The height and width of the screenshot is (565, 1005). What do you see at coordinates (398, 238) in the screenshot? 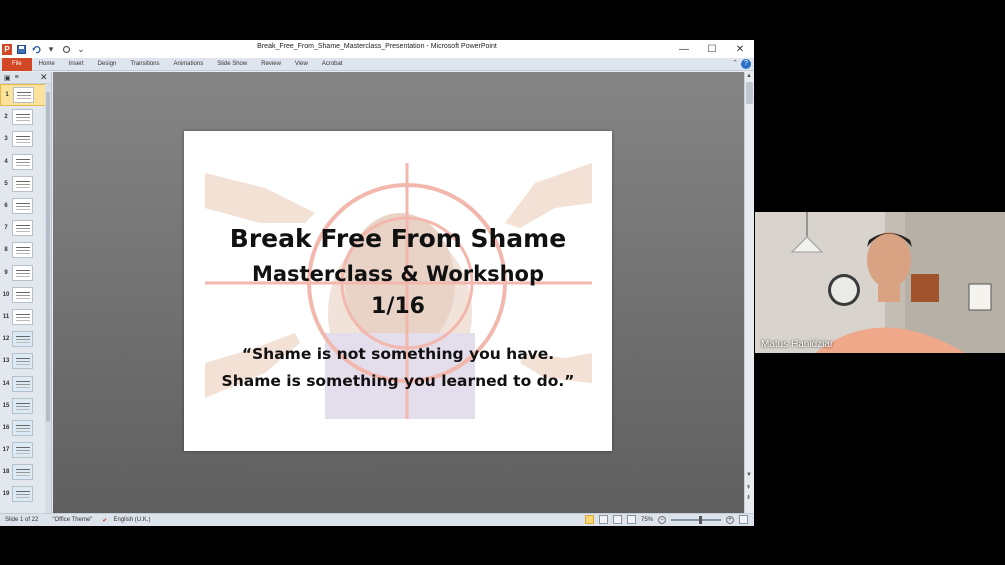
I see `slide-title: Break Free From Shame` at bounding box center [398, 238].